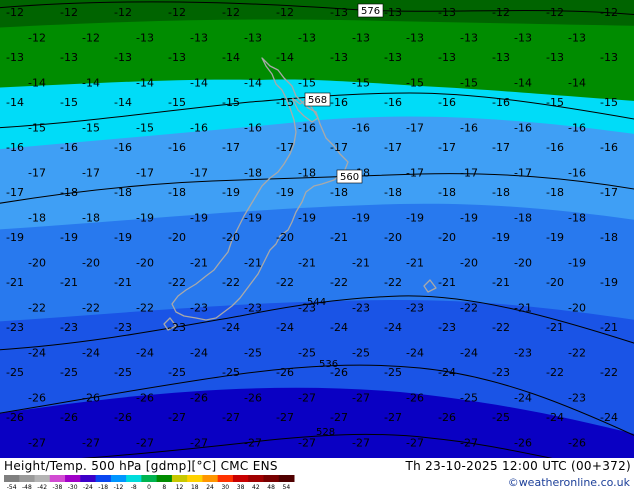  I want to click on legend-tick-label: -24, so click(88, 487).